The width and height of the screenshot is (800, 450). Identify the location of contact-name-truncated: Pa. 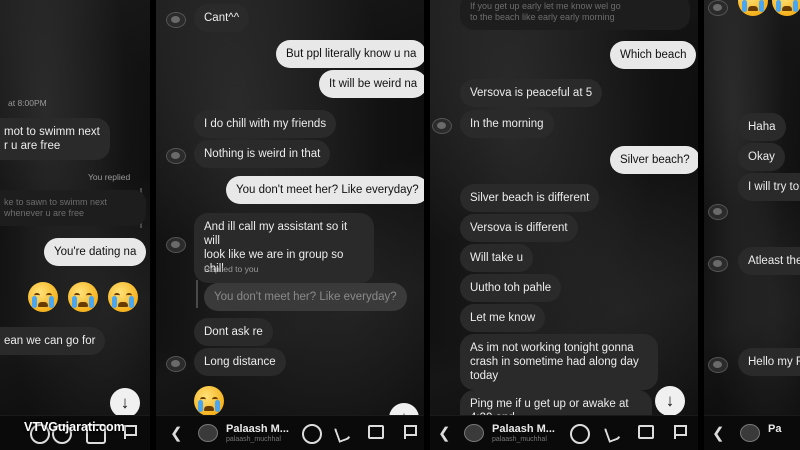
(774, 429).